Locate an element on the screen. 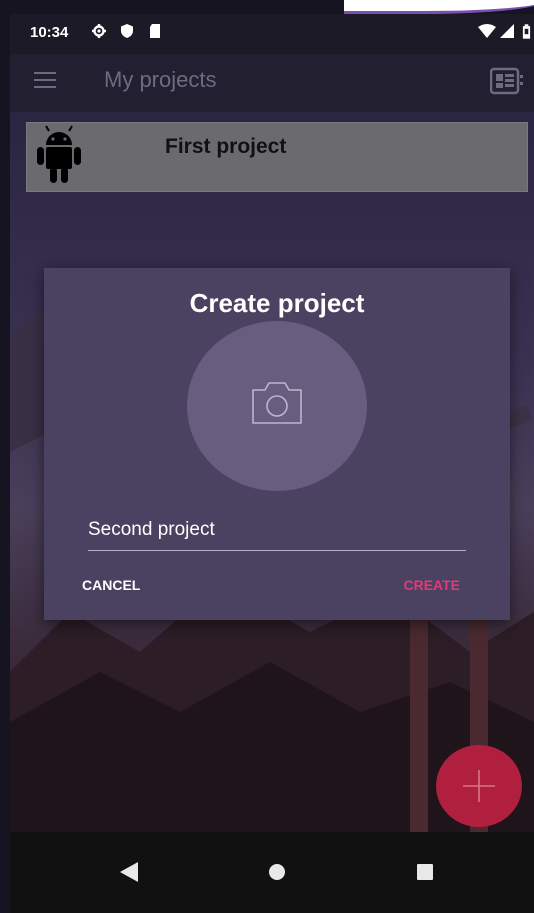  gear-icon is located at coordinates (99, 31).